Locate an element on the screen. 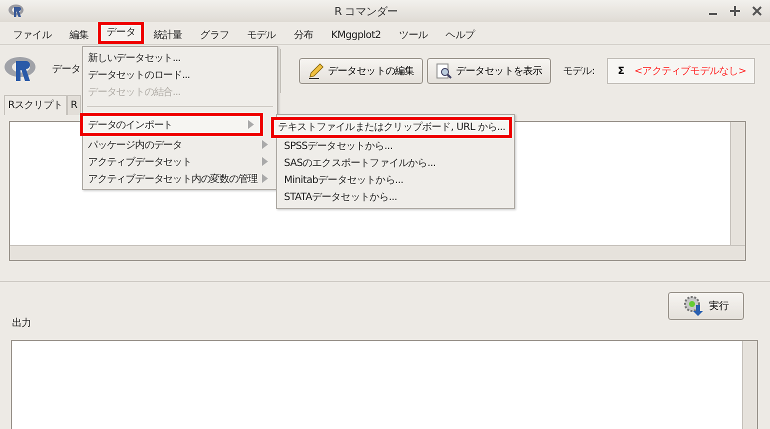 The height and width of the screenshot is (429, 770). pencil-icon is located at coordinates (316, 71).